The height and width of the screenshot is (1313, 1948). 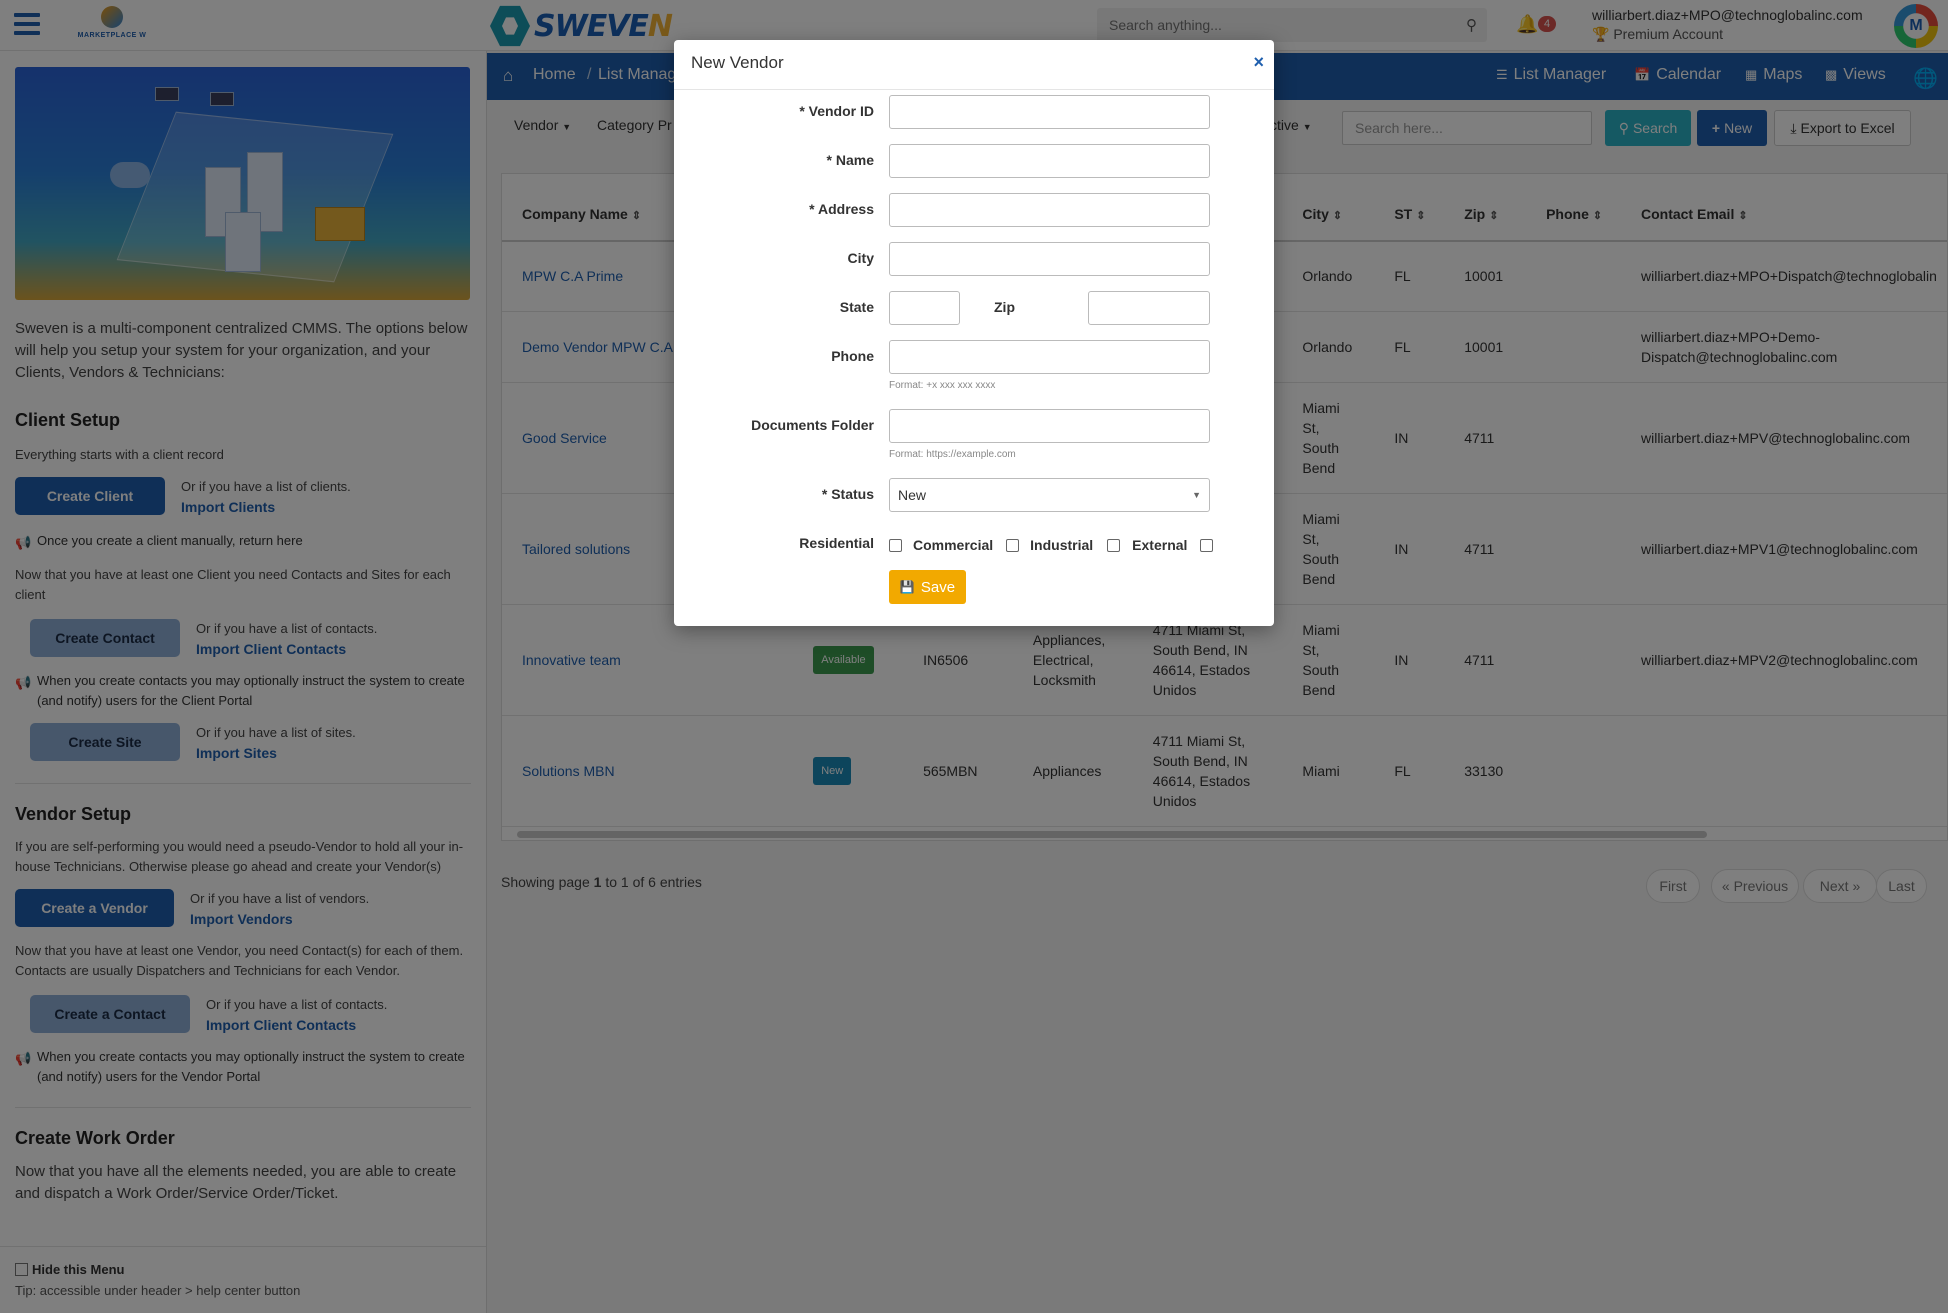 What do you see at coordinates (1258, 62) in the screenshot?
I see `close-icon: ×` at bounding box center [1258, 62].